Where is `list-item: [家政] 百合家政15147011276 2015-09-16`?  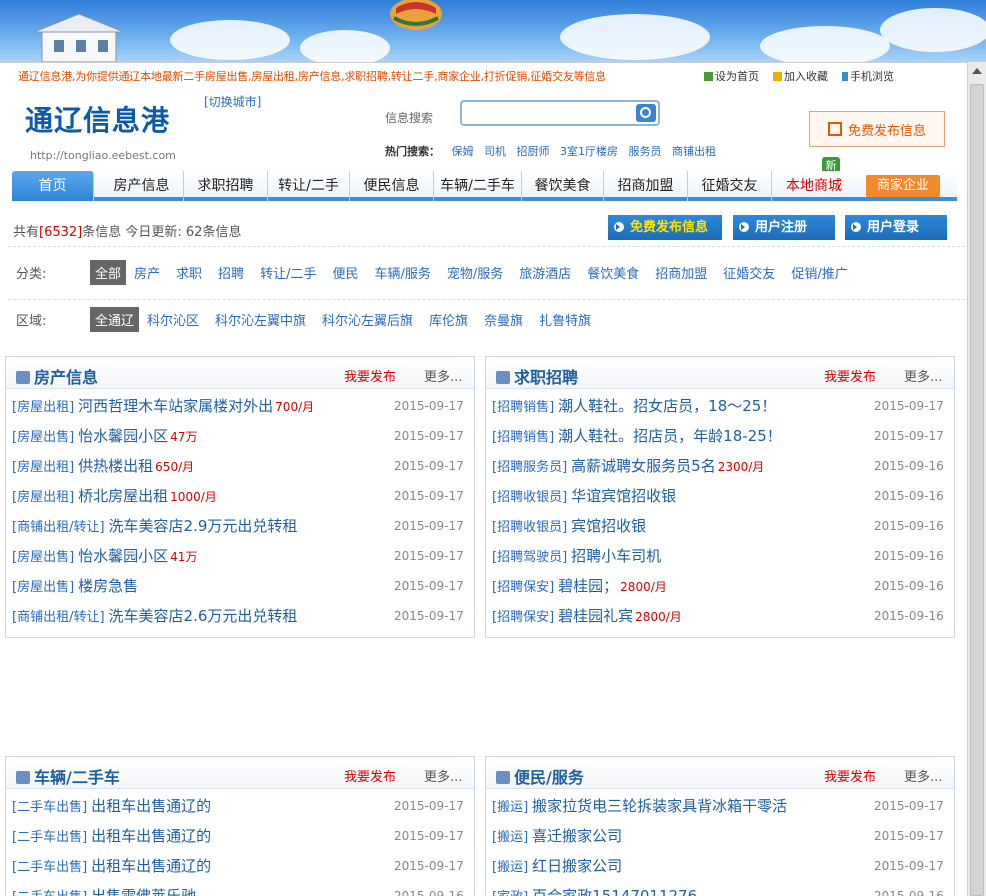 list-item: [家政] 百合家政15147011276 2015-09-16 is located at coordinates (720, 888).